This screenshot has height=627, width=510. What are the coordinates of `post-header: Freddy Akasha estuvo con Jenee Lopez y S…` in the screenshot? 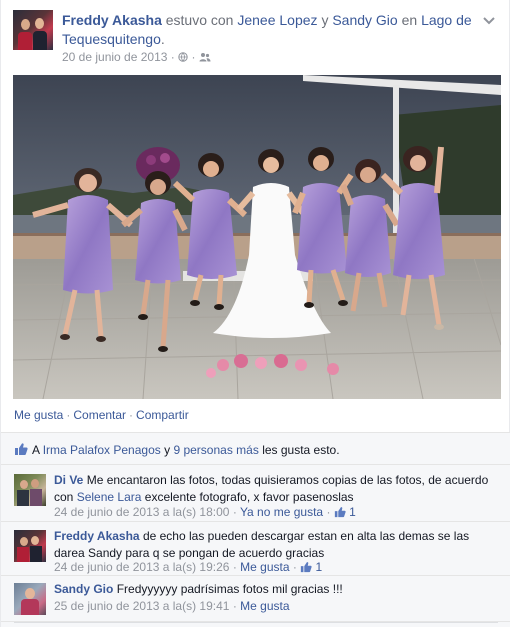 It's located at (256, 37).